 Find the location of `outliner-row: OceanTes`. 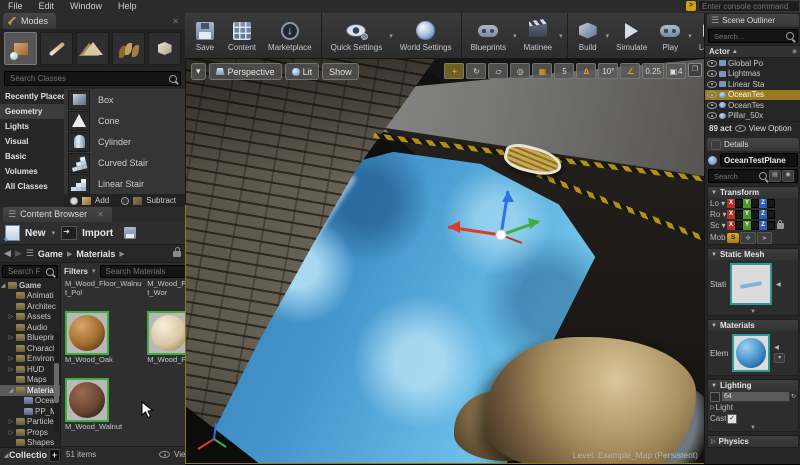

outliner-row: OceanTes is located at coordinates (752, 105).